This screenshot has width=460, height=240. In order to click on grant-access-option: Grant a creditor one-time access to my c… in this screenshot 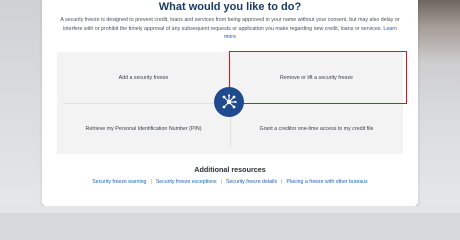, I will do `click(316, 128)`.